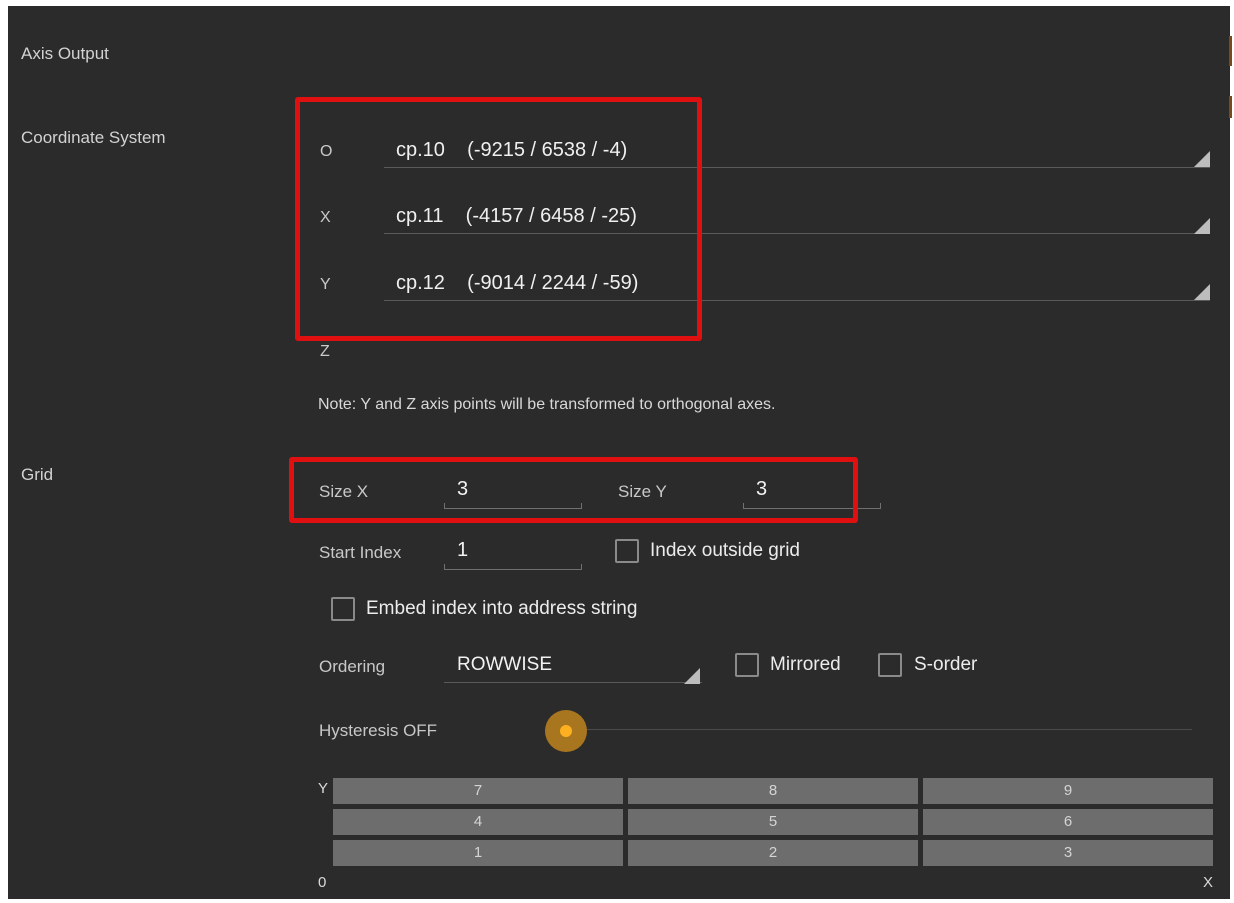 The width and height of the screenshot is (1234, 903). Describe the element at coordinates (498, 219) in the screenshot. I see `coordinate-highlight-box` at that location.